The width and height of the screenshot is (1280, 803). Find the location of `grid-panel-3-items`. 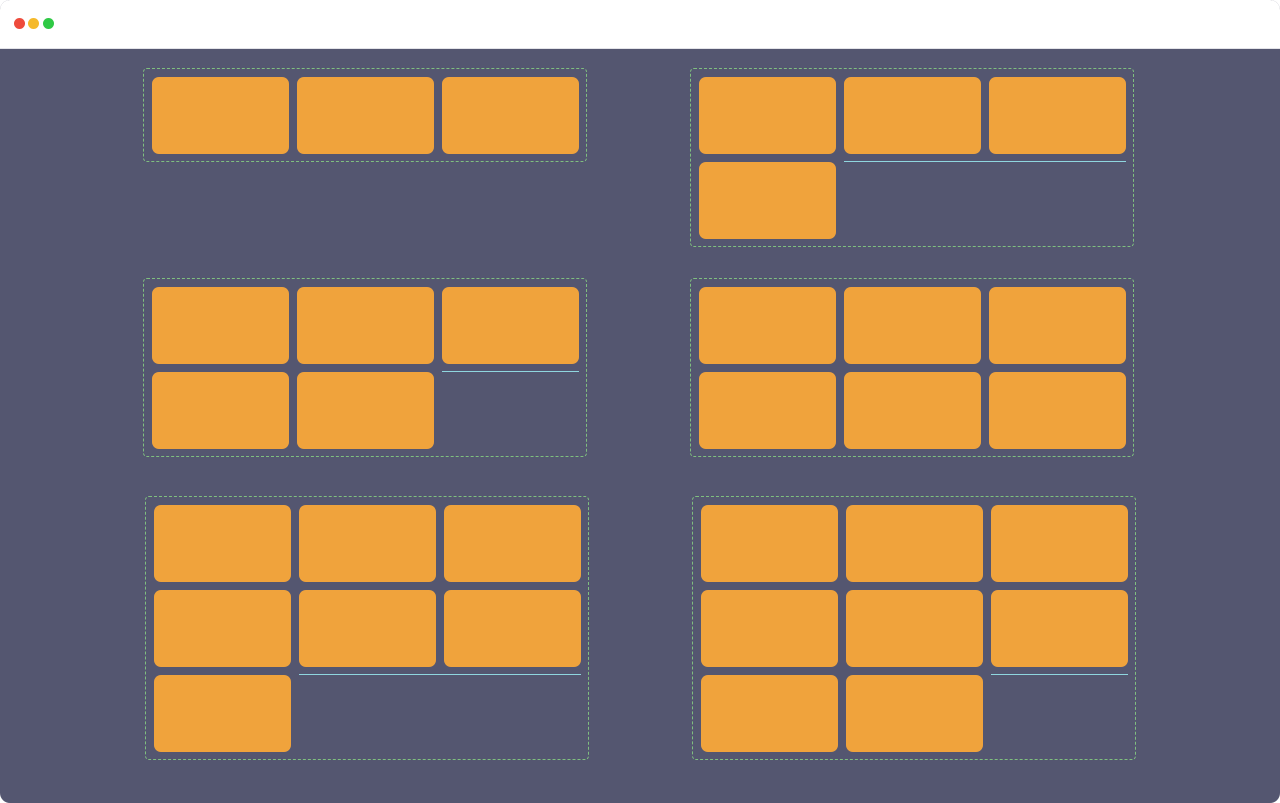

grid-panel-3-items is located at coordinates (365, 115).